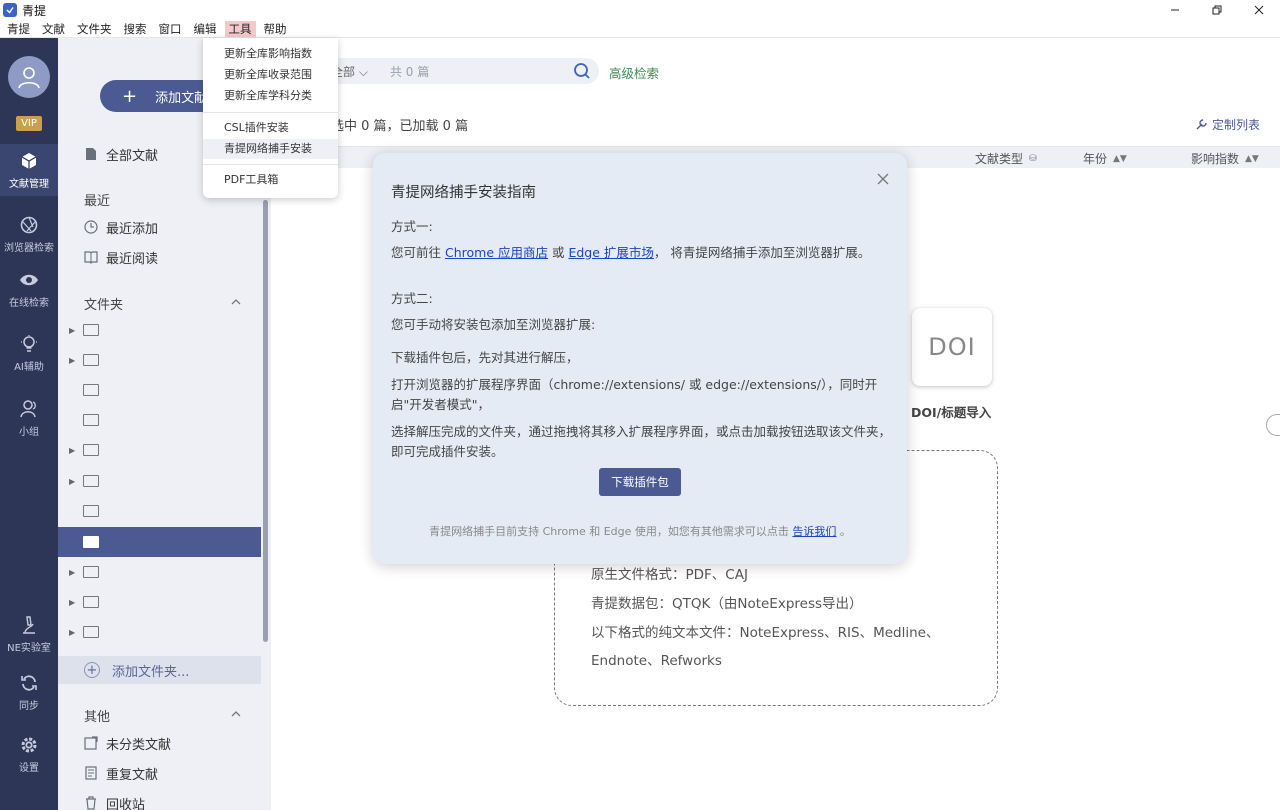 This screenshot has width=1280, height=810. What do you see at coordinates (883, 179) in the screenshot?
I see `close-icon` at bounding box center [883, 179].